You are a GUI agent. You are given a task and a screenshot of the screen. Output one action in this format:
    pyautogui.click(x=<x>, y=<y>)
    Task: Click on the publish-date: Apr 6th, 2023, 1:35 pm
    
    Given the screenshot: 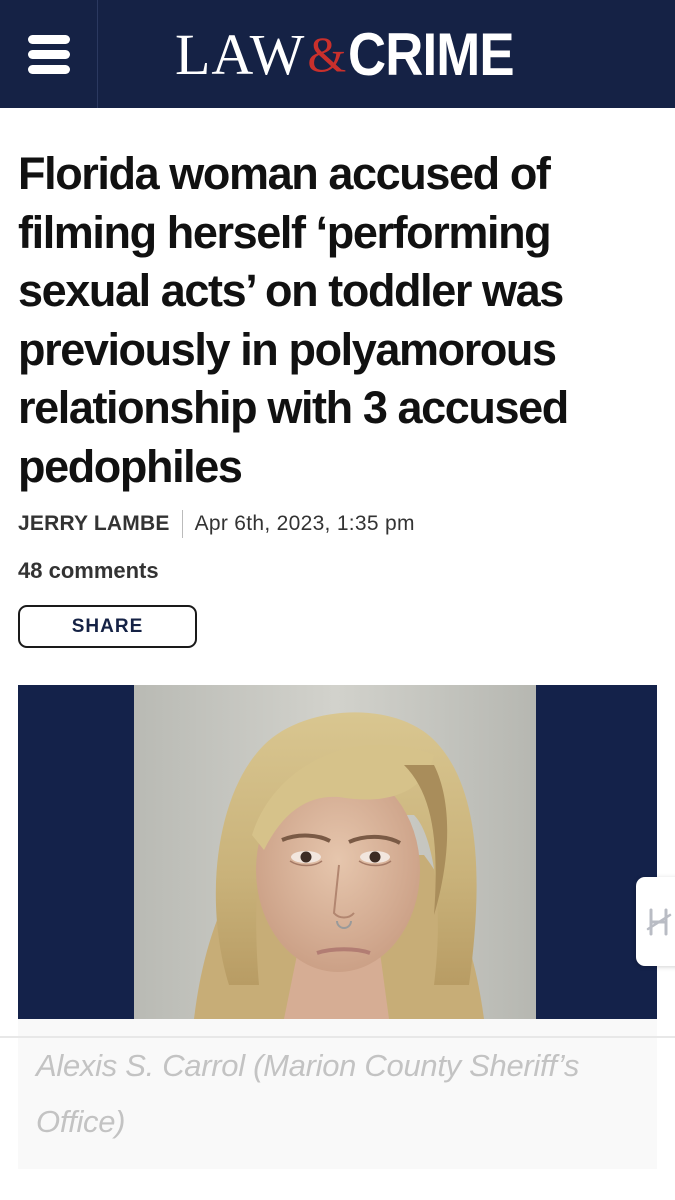 What is the action you would take?
    pyautogui.click(x=304, y=523)
    